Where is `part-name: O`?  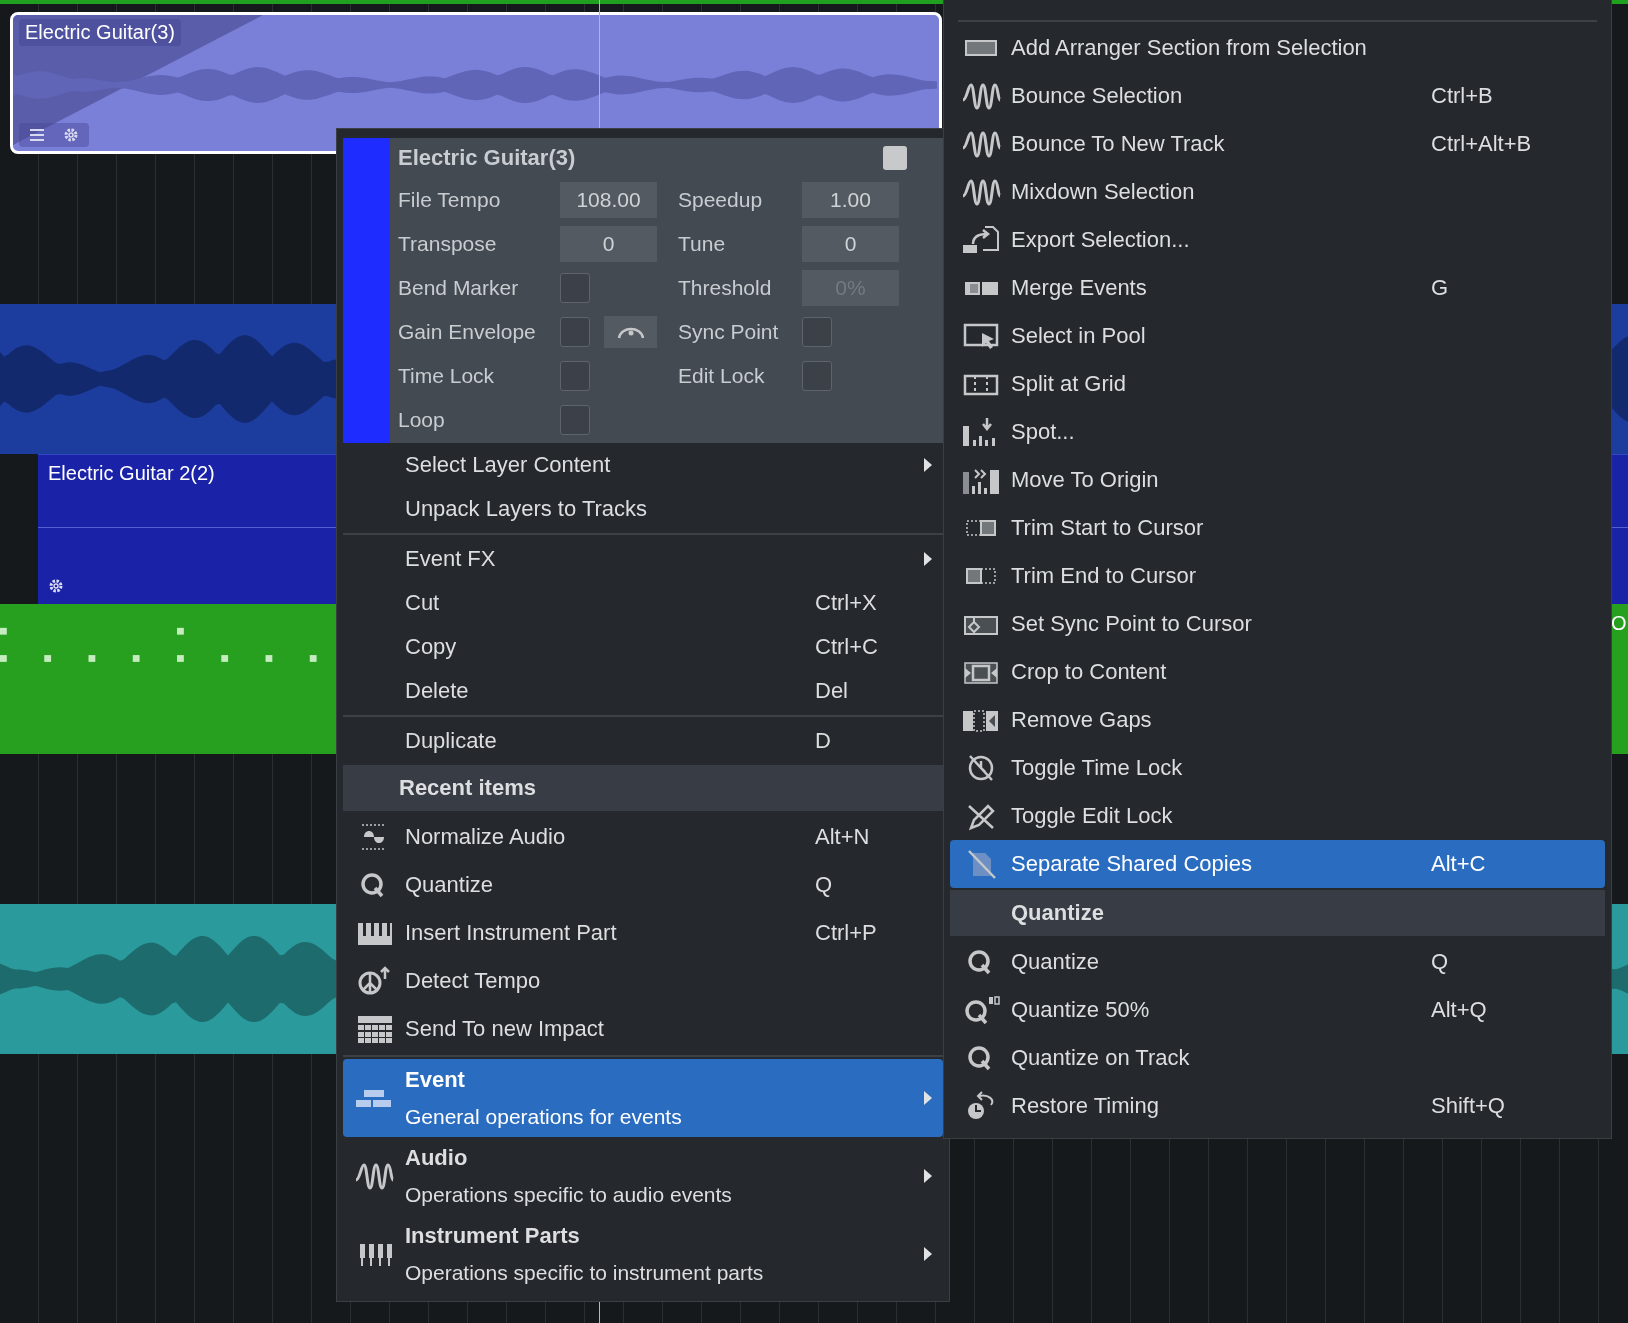 part-name: O is located at coordinates (1619, 623).